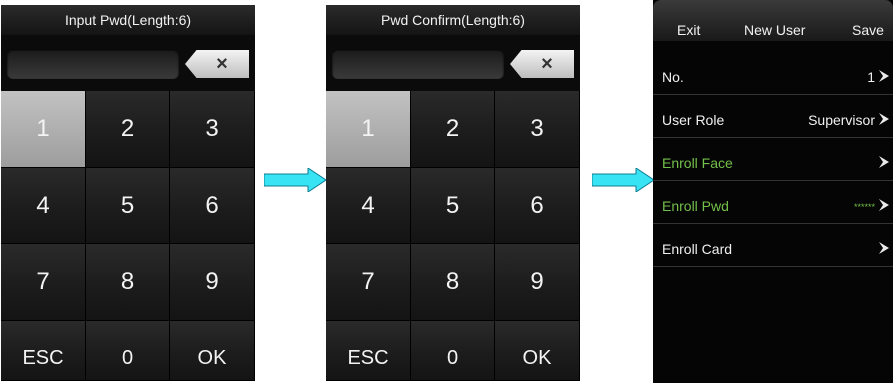 The height and width of the screenshot is (383, 893). Describe the element at coordinates (775, 30) in the screenshot. I see `menu-title: New User` at that location.